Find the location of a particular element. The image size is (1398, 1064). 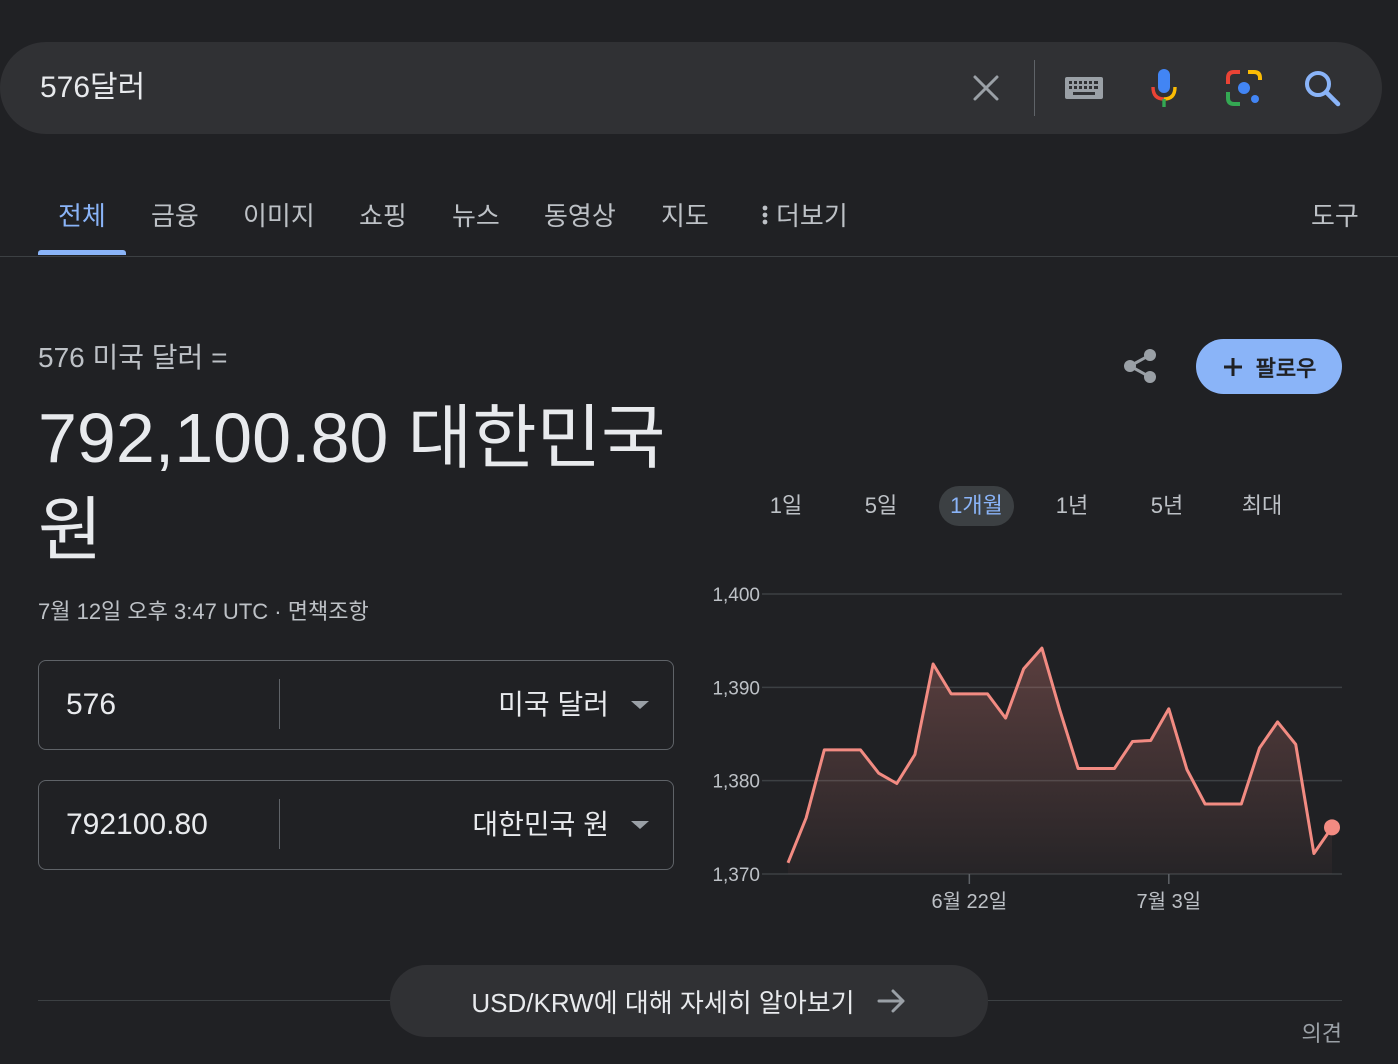

range-5y: 5년 is located at coordinates (1167, 506).